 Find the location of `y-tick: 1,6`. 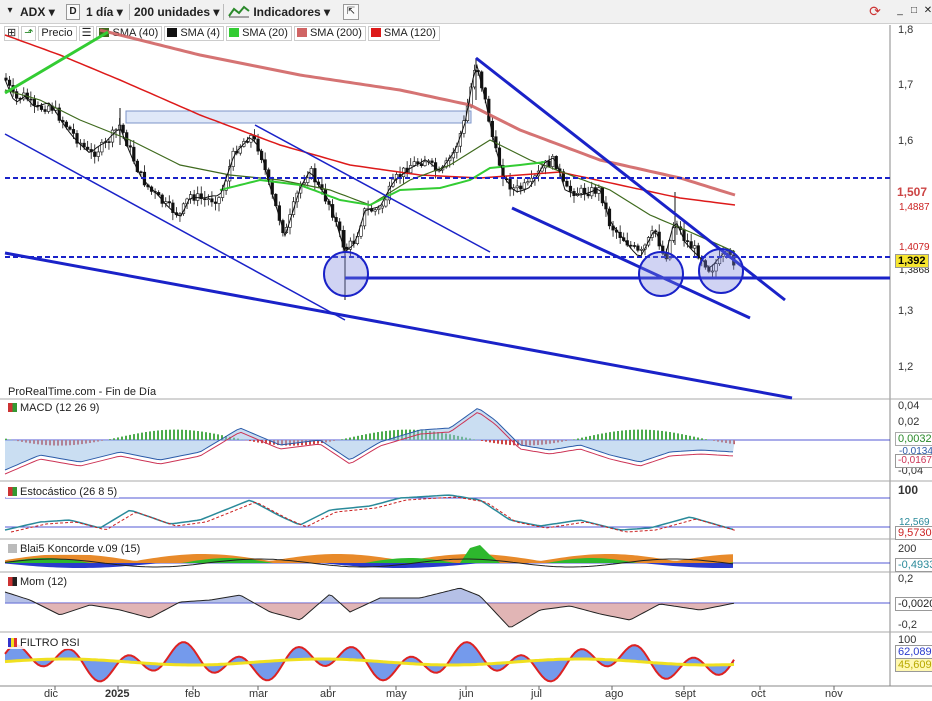

y-tick: 1,6 is located at coordinates (906, 141).